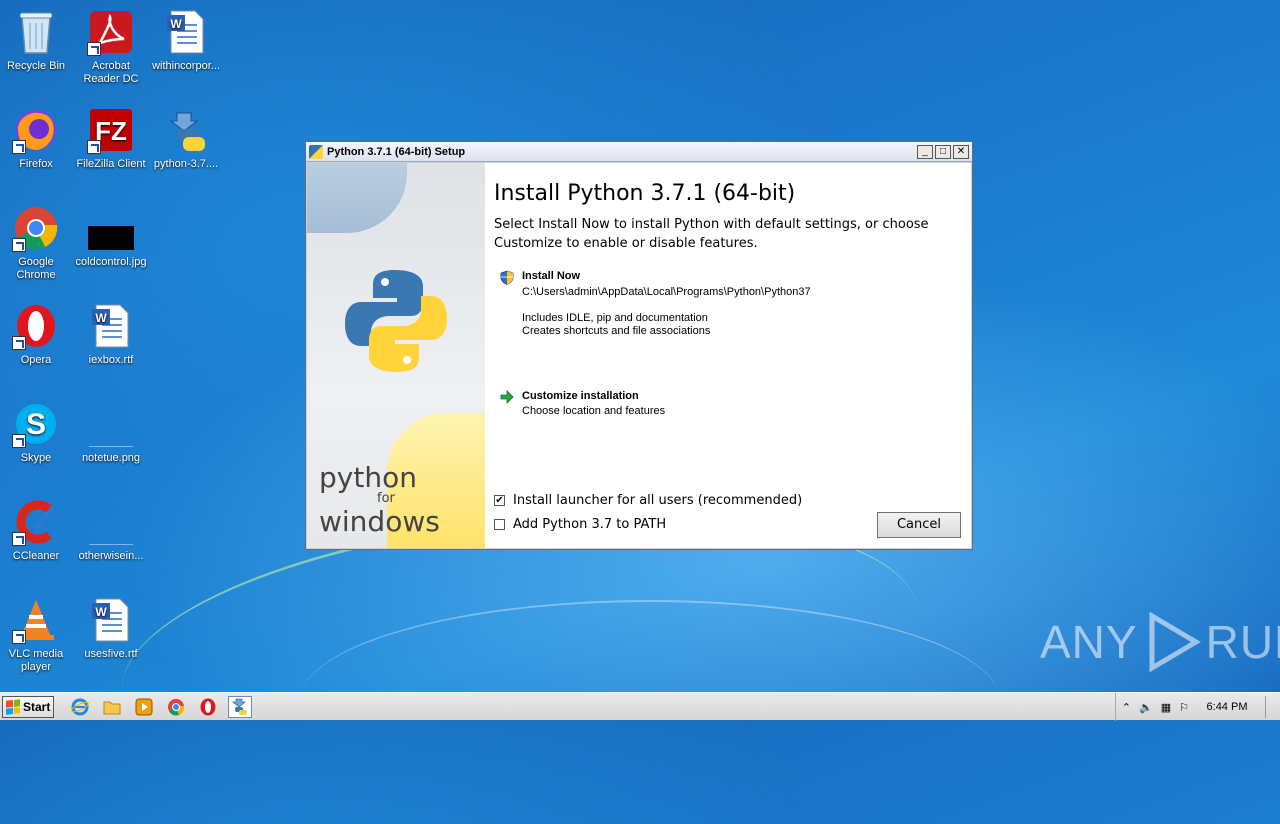 The height and width of the screenshot is (824, 1280). Describe the element at coordinates (396, 151) in the screenshot. I see `window-title: Python 3.7.1 (64-bit) Setup` at that location.